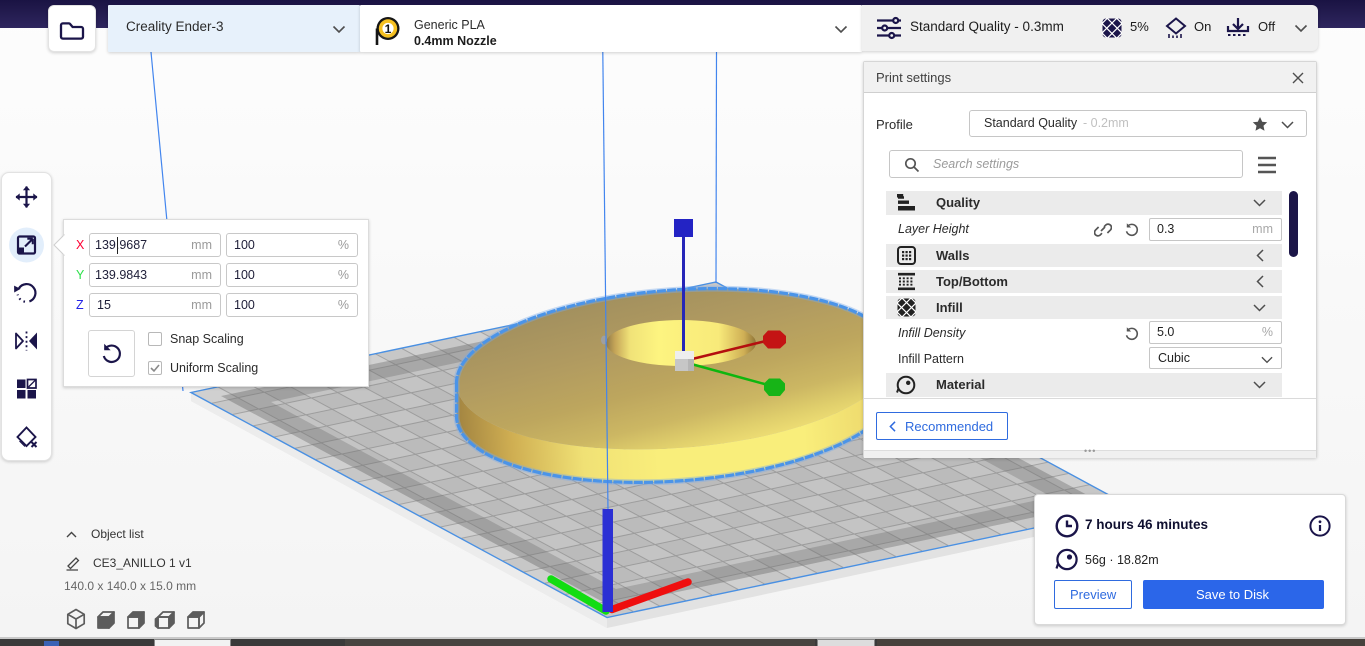 Image resolution: width=1365 pixels, height=646 pixels. Describe the element at coordinates (388, 29) in the screenshot. I see `svg-text: 1` at that location.